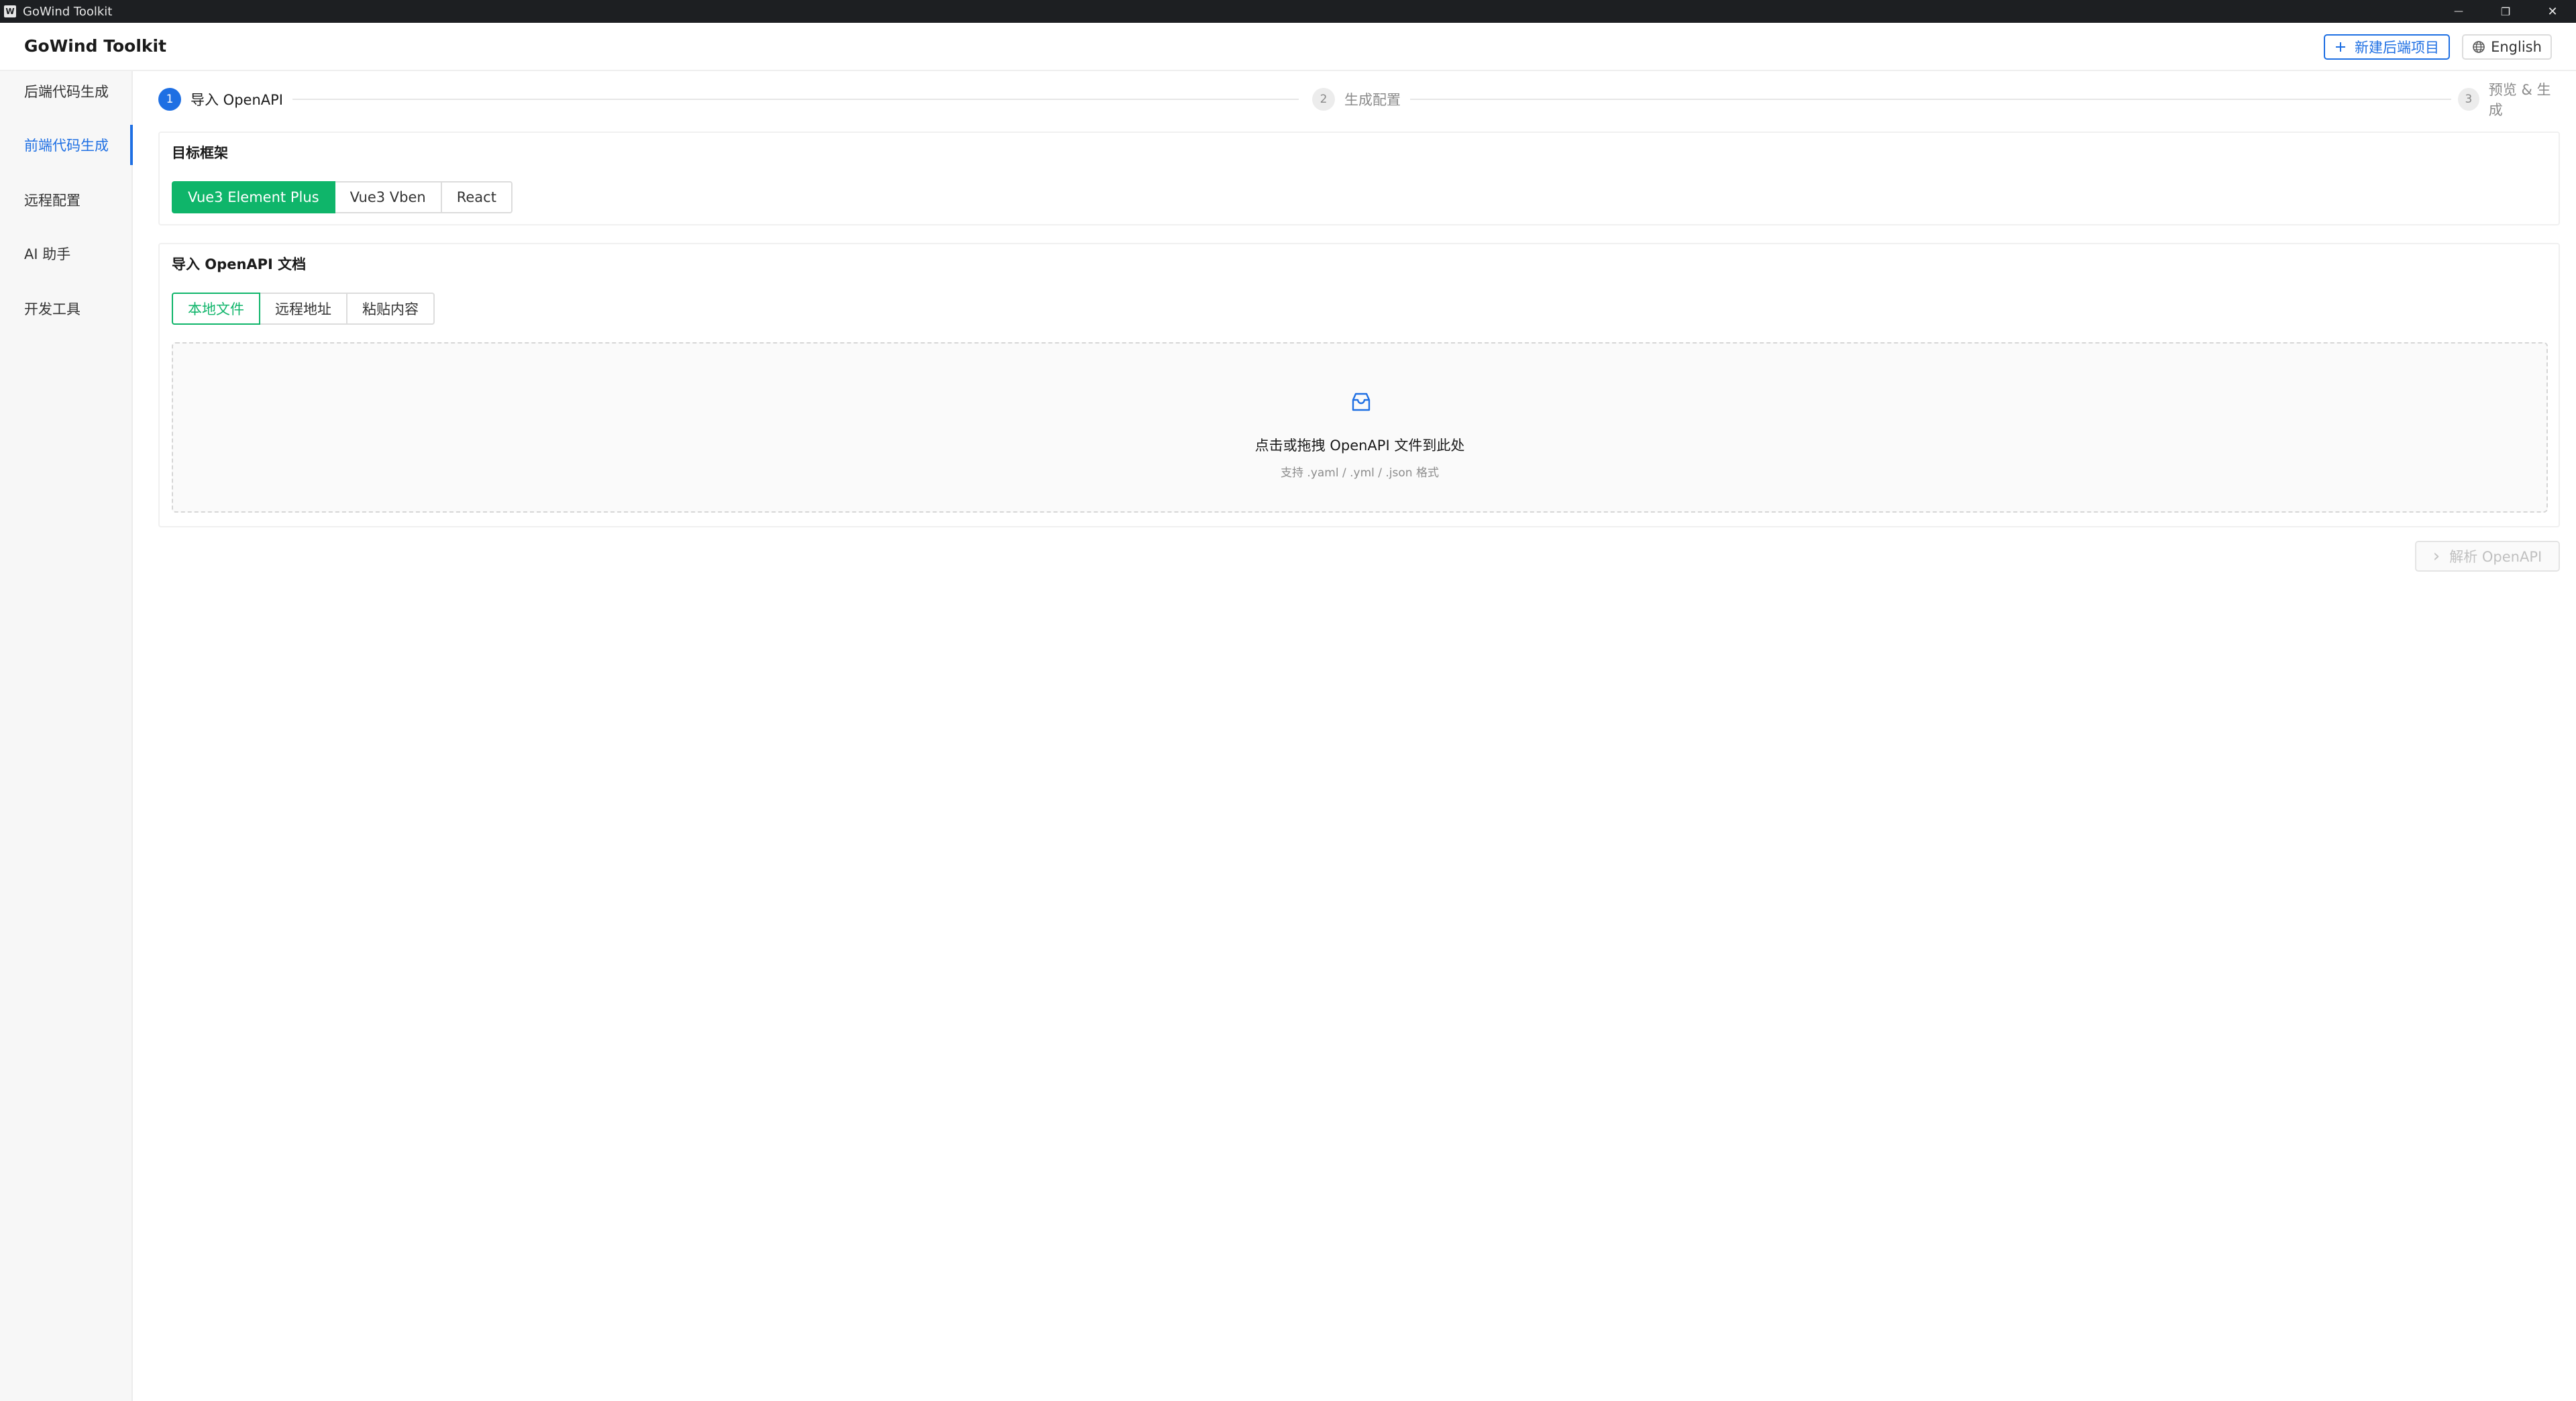 This screenshot has width=2576, height=1401. I want to click on minimize-icon: —, so click(2458, 11).